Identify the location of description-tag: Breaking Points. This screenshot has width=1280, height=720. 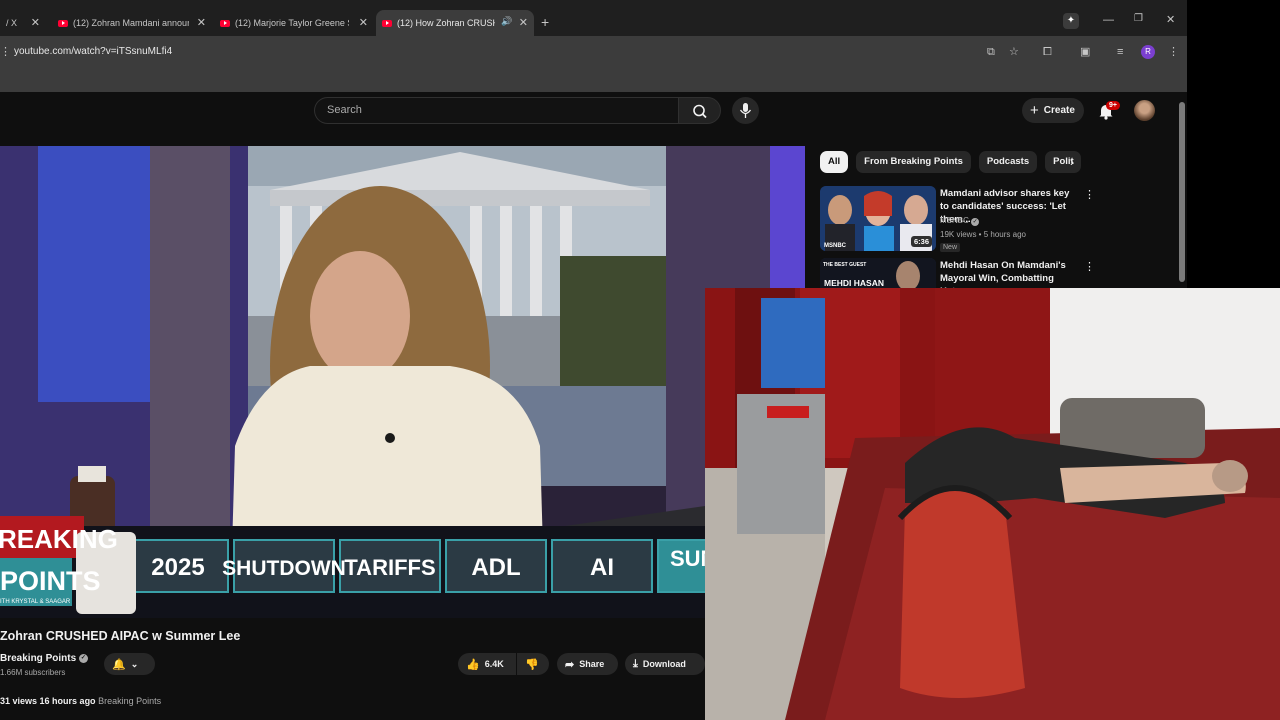
(129, 701).